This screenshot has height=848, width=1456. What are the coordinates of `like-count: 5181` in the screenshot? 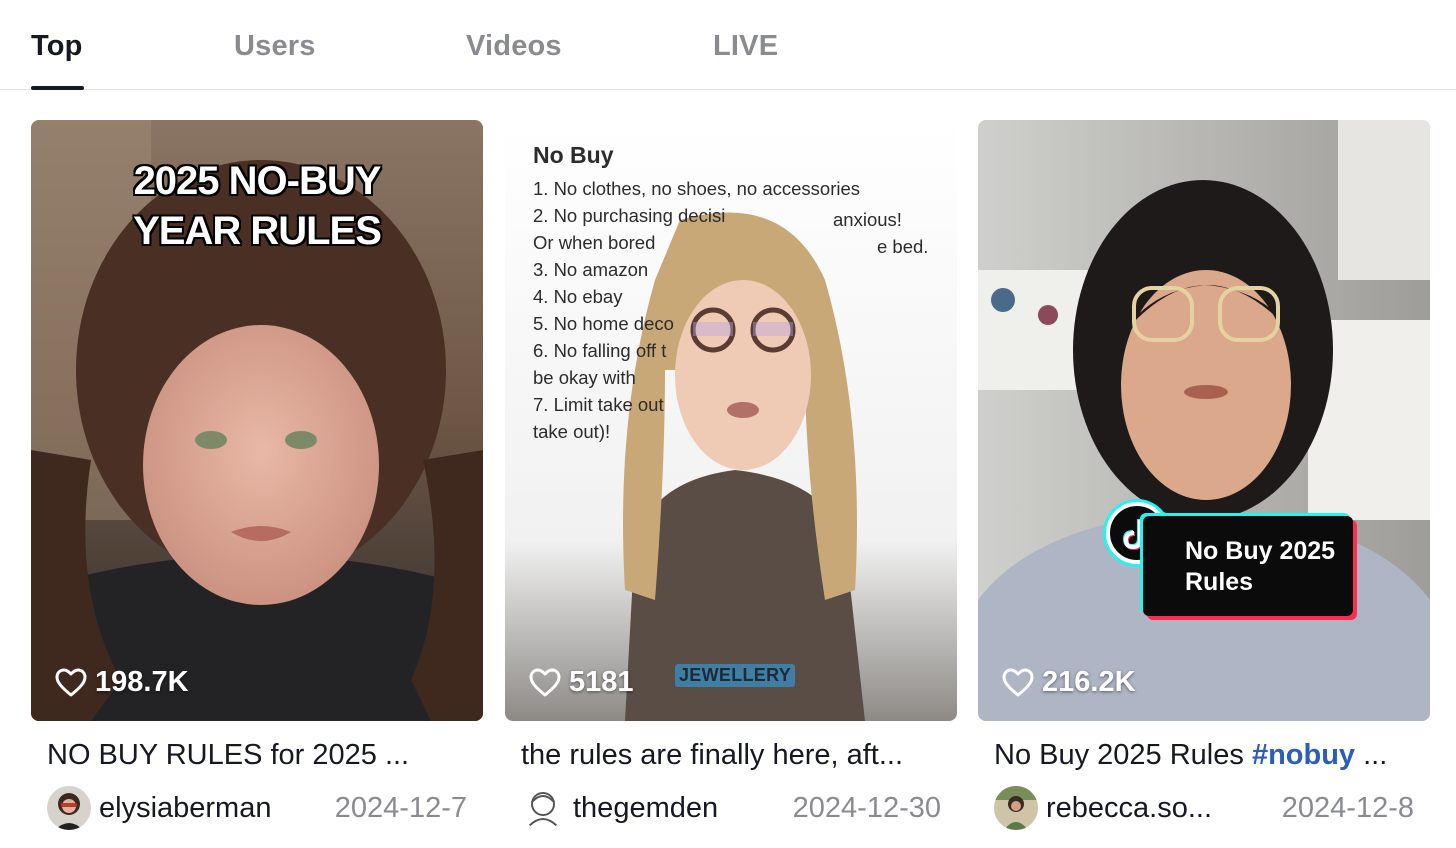 It's located at (581, 682).